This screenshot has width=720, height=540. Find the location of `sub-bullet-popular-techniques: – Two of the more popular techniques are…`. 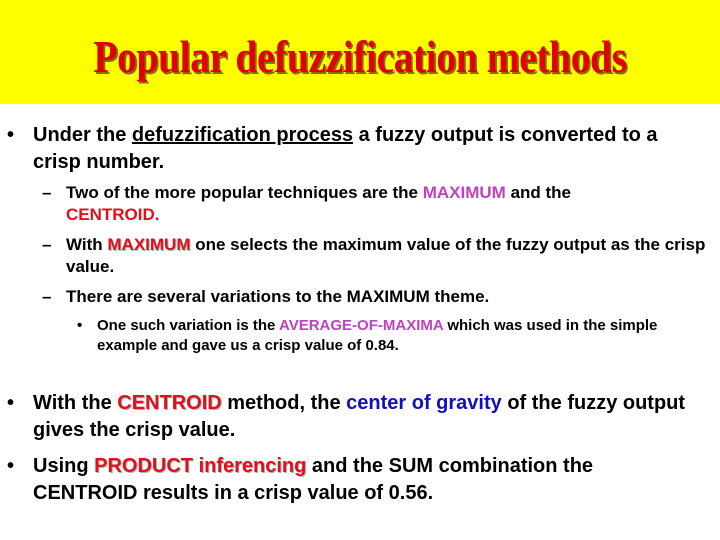

sub-bullet-popular-techniques: – Two of the more popular techniques are… is located at coordinates (374, 204).